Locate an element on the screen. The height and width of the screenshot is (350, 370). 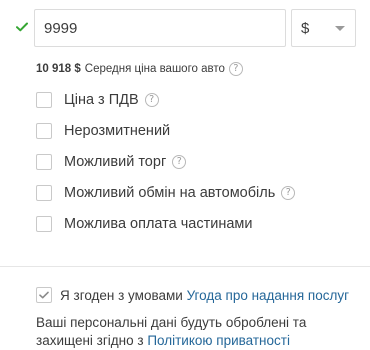
currency-select: $ is located at coordinates (323, 28).